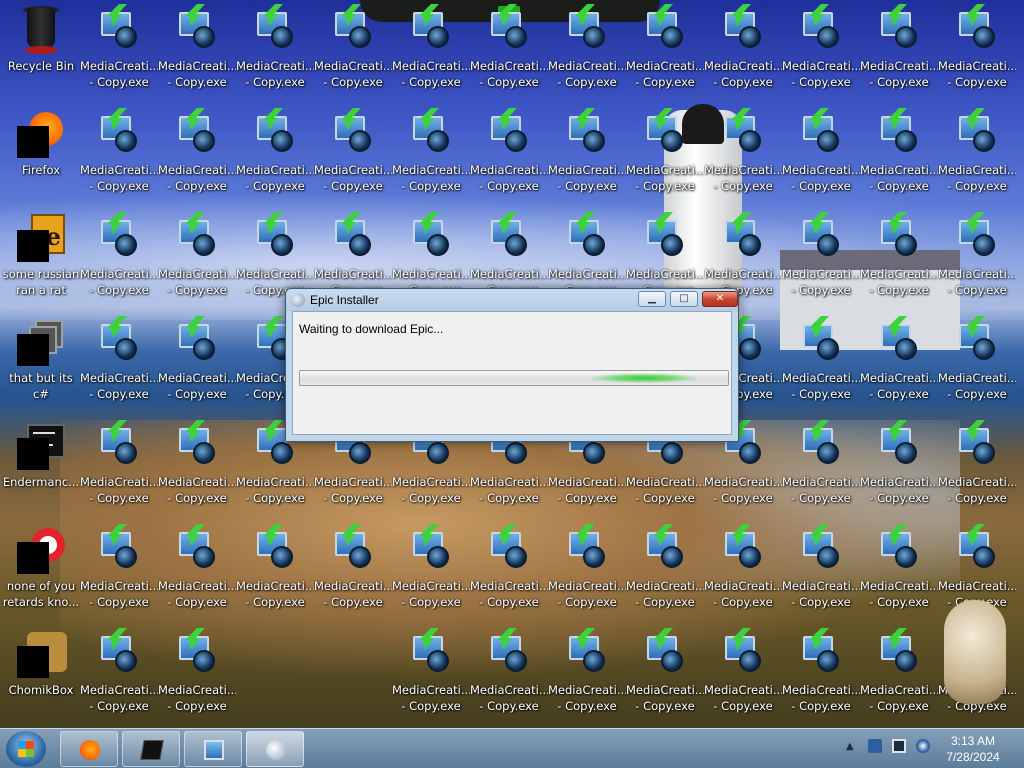  I want to click on minimize-button: ▁, so click(652, 299).